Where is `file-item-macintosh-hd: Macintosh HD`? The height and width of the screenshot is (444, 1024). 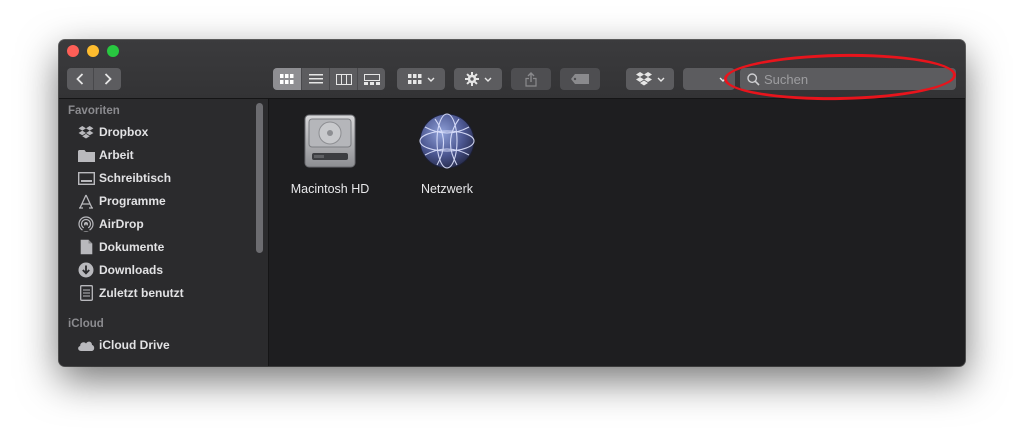
file-item-macintosh-hd: Macintosh HD is located at coordinates (330, 152).